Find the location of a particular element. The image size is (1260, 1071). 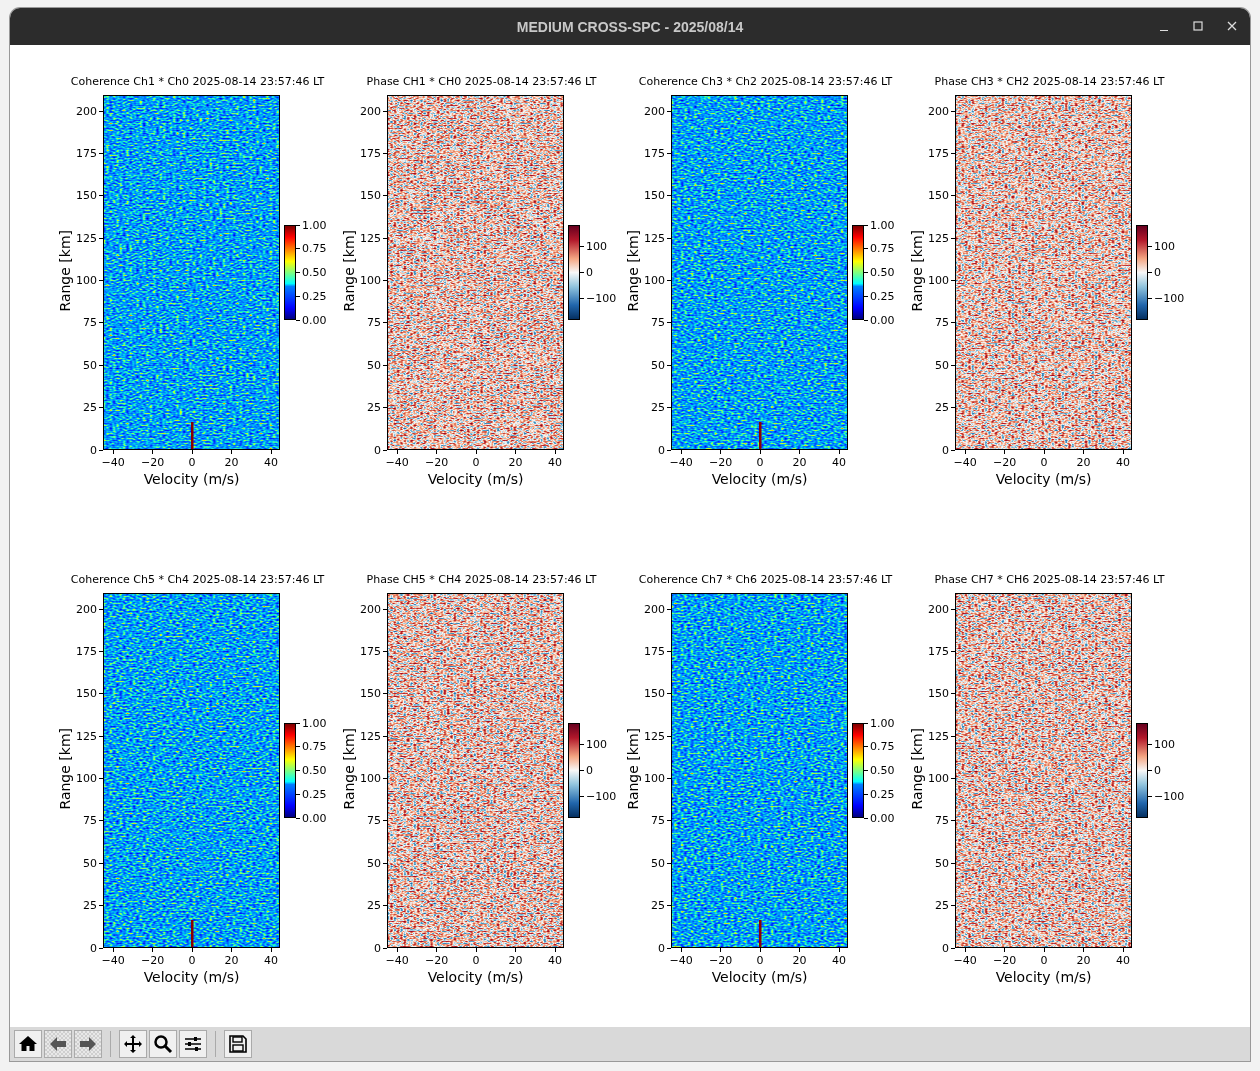

move-arrows-icon is located at coordinates (133, 1044).